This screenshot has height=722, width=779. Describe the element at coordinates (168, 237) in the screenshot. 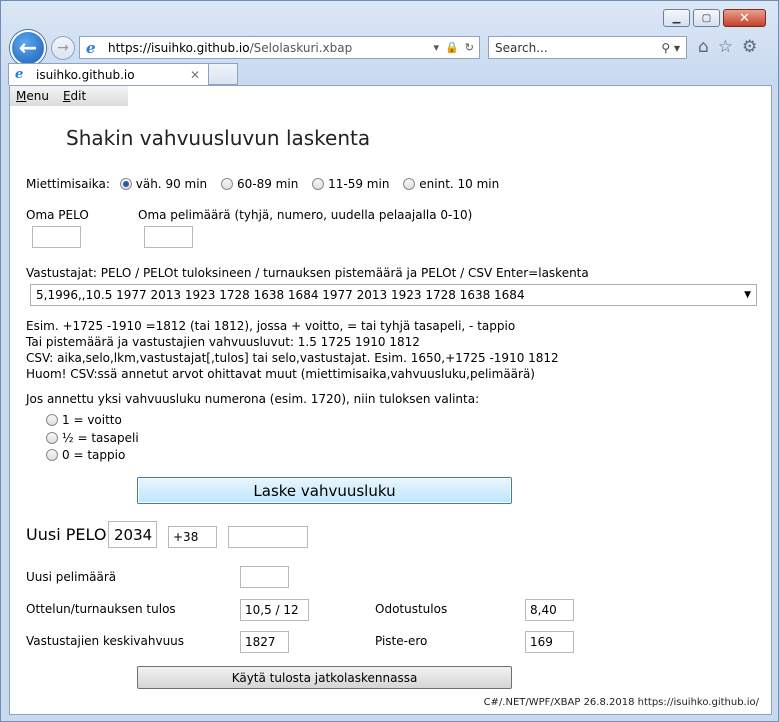

I see `own-games-input` at that location.